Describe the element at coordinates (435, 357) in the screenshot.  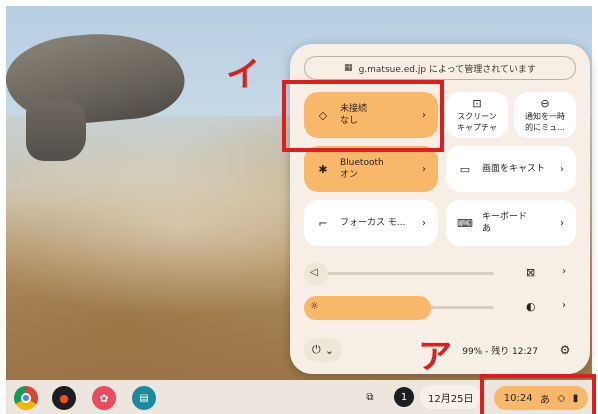
I see `annotation-label-a: ア` at that location.